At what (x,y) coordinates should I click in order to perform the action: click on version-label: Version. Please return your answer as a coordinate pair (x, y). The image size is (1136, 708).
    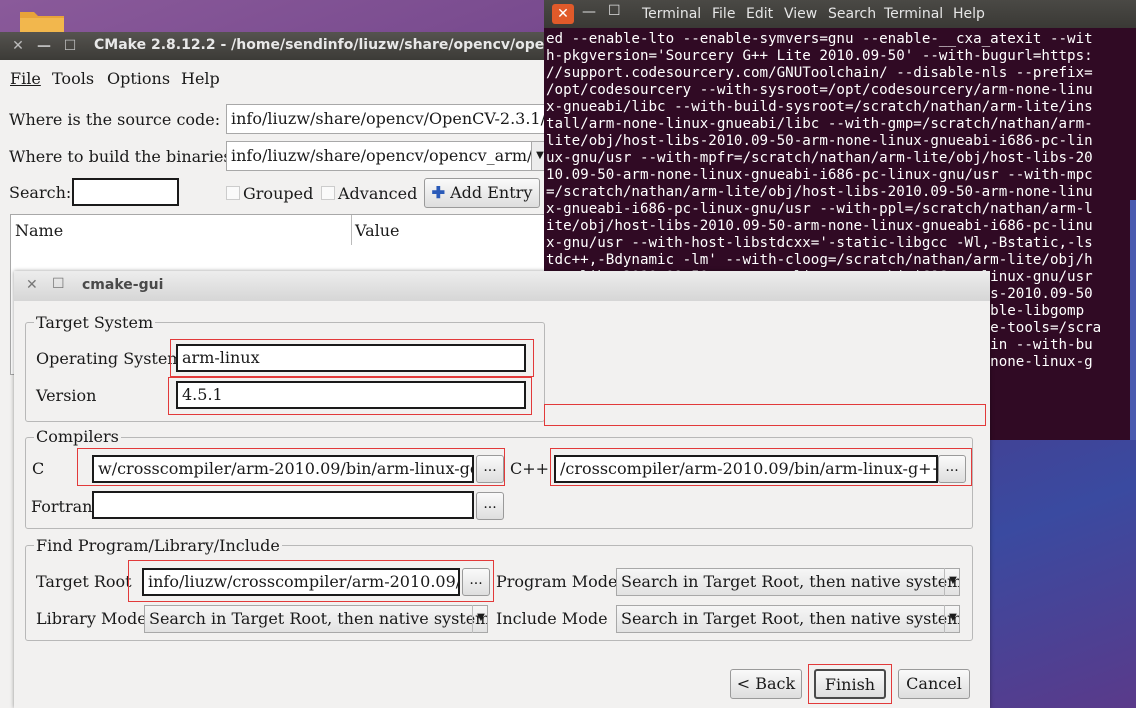
    Looking at the image, I should click on (66, 395).